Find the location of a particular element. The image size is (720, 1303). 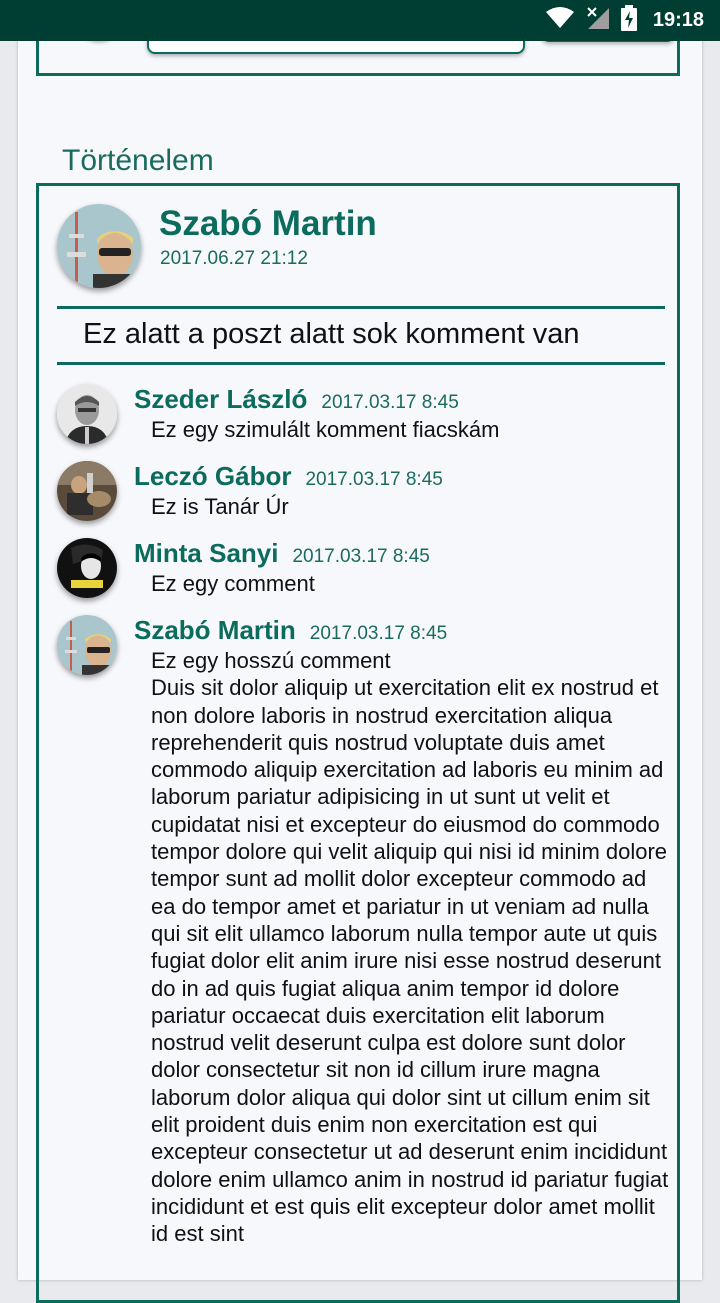

battery-charging-icon is located at coordinates (628, 20).